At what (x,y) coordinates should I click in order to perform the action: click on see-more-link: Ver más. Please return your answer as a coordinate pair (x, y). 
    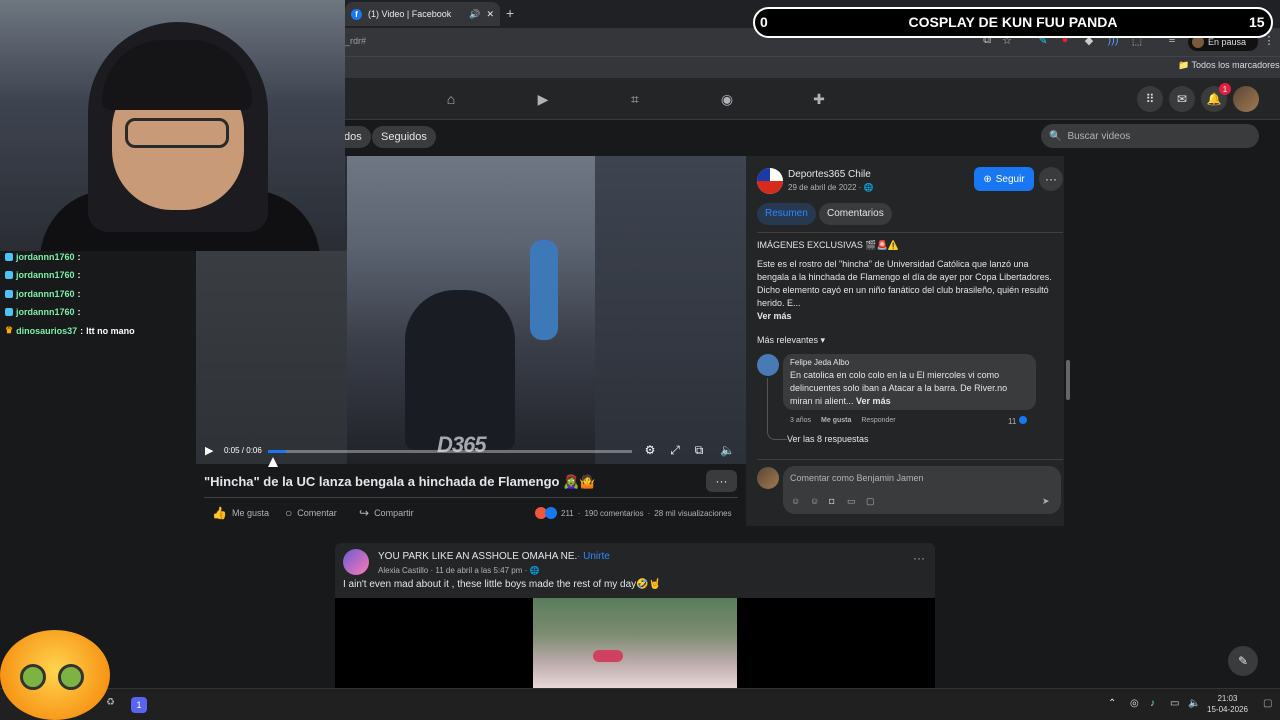
    Looking at the image, I should click on (774, 316).